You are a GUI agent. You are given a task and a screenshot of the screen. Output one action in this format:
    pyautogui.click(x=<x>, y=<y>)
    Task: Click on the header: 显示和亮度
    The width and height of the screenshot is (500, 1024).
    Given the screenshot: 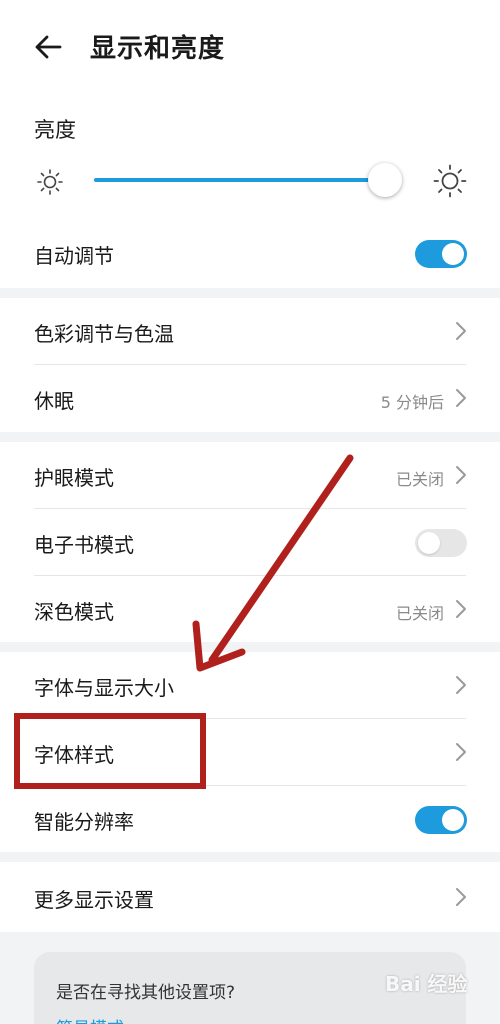 What is the action you would take?
    pyautogui.click(x=250, y=50)
    